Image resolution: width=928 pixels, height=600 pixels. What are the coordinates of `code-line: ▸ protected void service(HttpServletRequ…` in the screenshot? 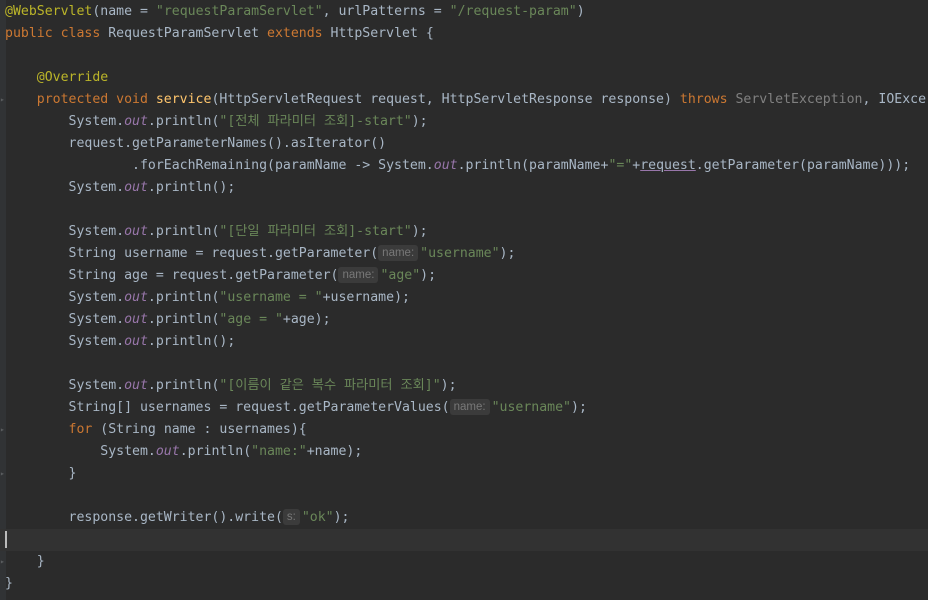 It's located at (464, 100).